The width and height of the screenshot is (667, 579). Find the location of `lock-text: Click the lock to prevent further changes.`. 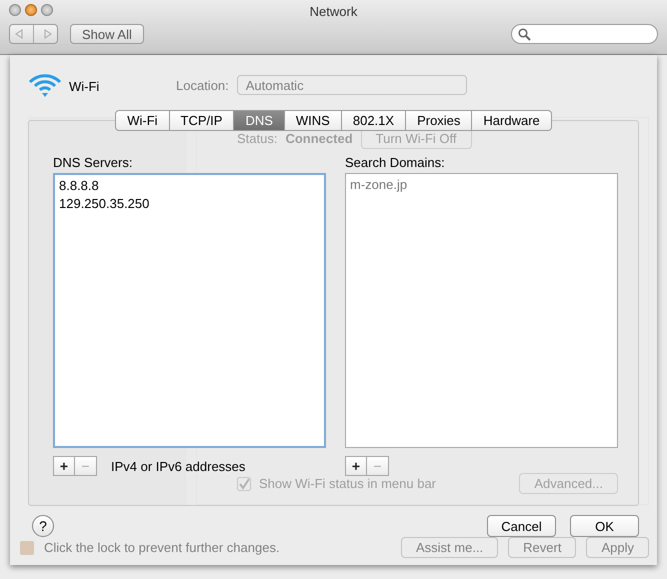

lock-text: Click the lock to prevent further changes. is located at coordinates (162, 547).